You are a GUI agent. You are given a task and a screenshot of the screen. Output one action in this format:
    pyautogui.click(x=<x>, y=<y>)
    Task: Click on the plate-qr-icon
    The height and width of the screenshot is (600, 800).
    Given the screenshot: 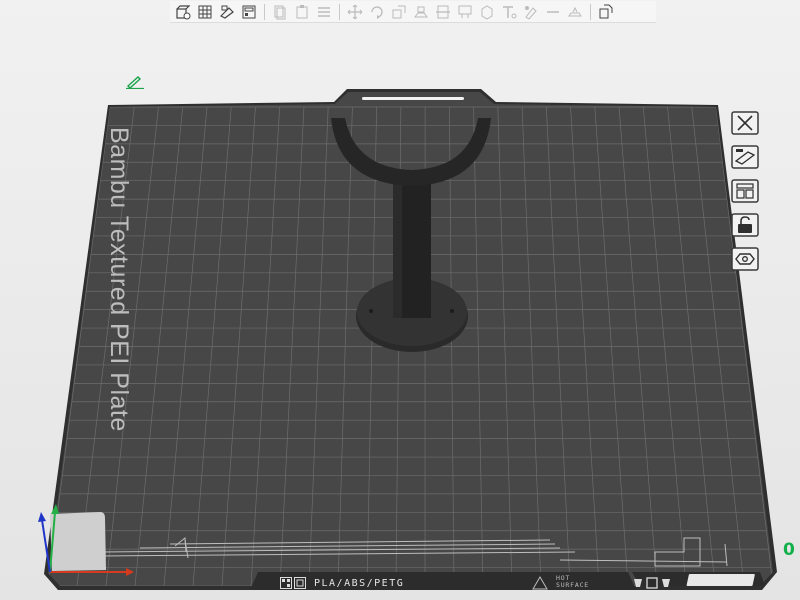 What is the action you would take?
    pyautogui.click(x=286, y=583)
    